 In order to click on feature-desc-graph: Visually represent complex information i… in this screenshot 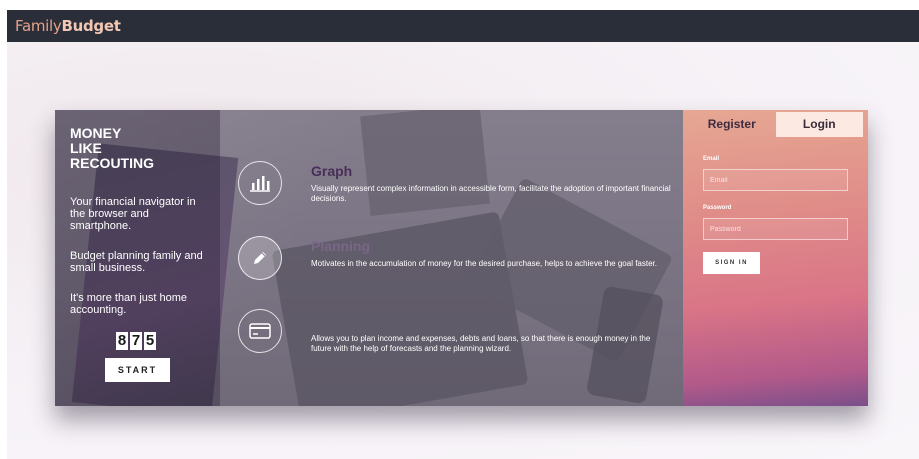, I will do `click(491, 193)`.